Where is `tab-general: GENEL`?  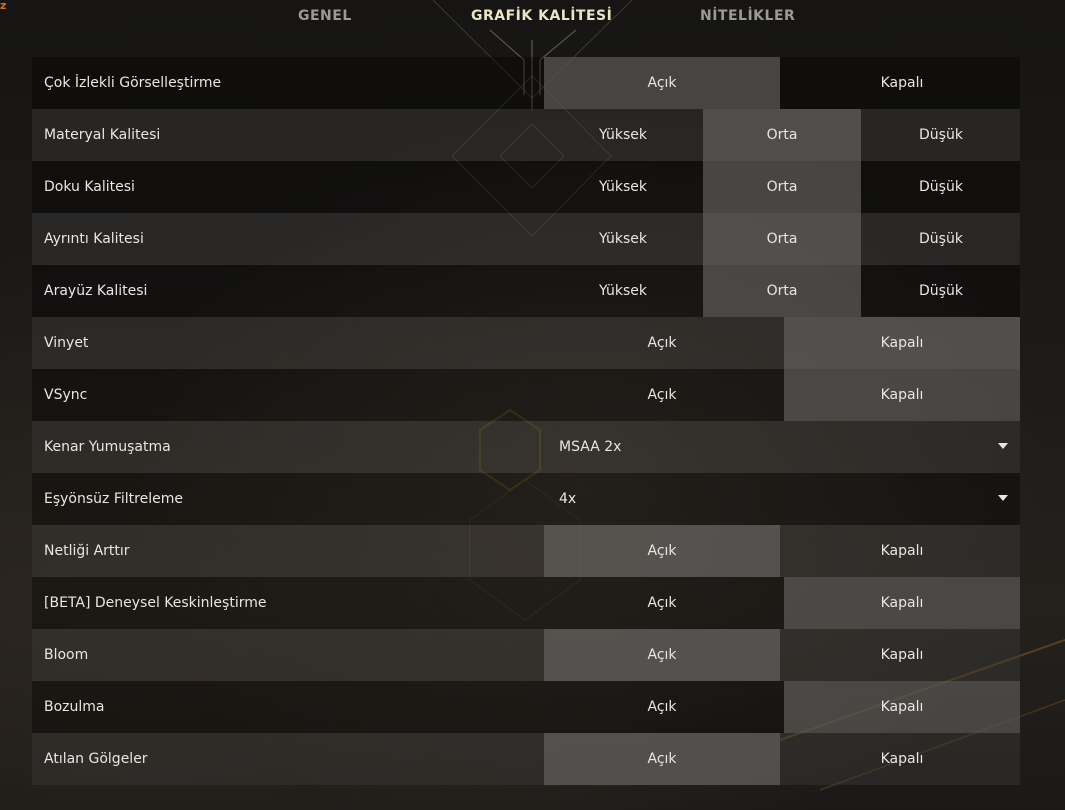
tab-general: GENEL is located at coordinates (325, 16).